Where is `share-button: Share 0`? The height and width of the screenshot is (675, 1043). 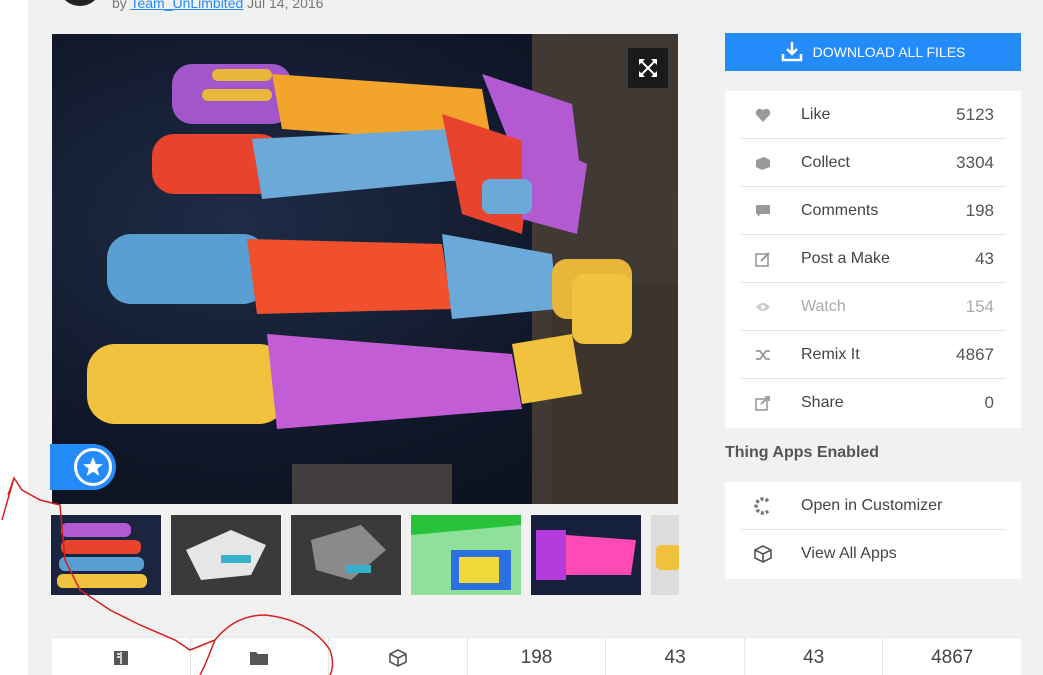
share-button: Share 0 is located at coordinates (873, 403).